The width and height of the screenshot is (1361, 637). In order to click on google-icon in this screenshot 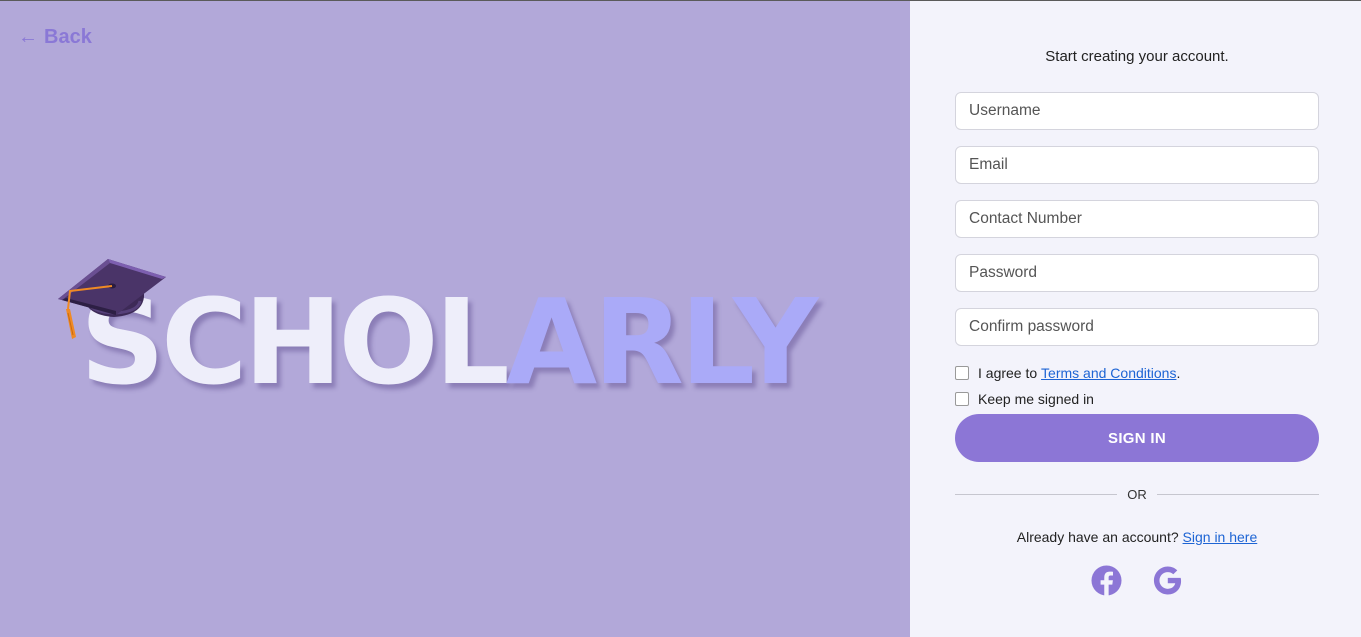, I will do `click(1167, 580)`.